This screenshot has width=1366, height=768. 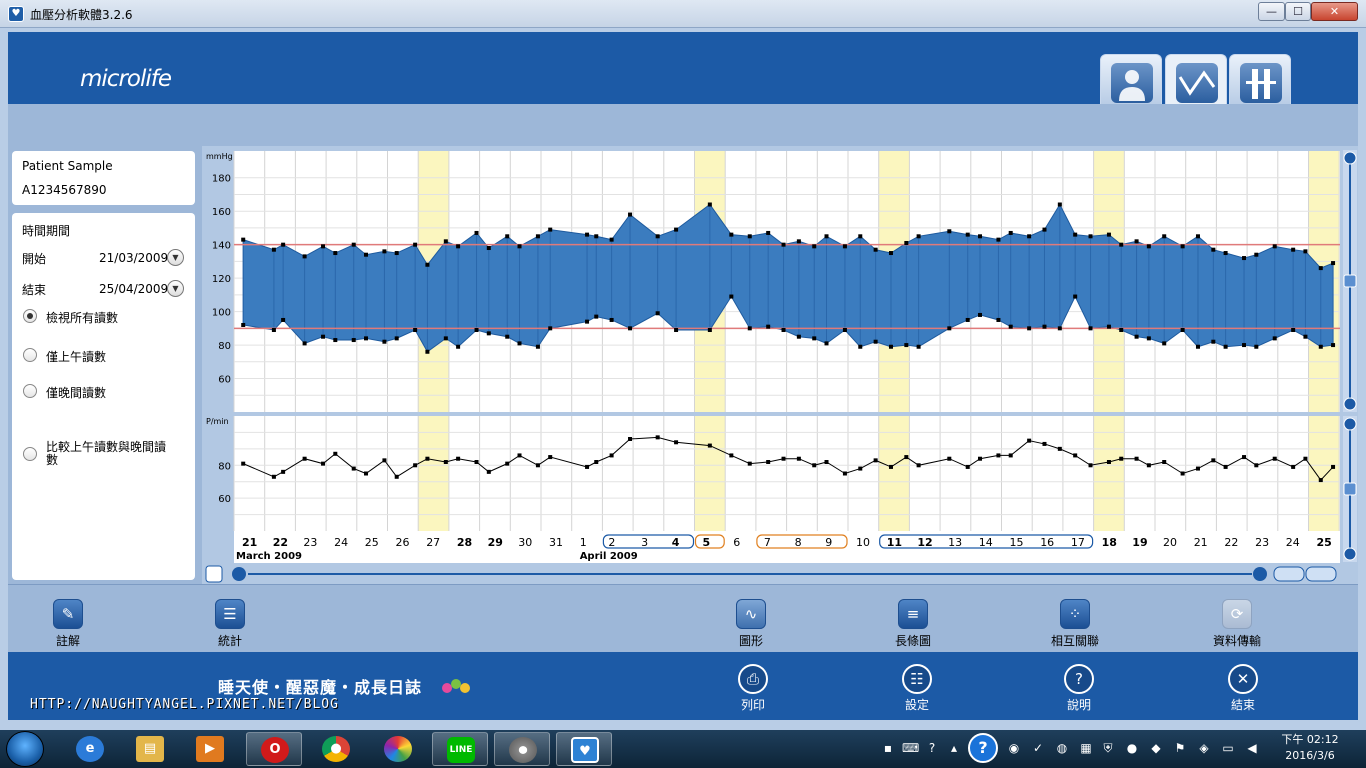 What do you see at coordinates (1062, 748) in the screenshot?
I see `line-tray-icon: ◍` at bounding box center [1062, 748].